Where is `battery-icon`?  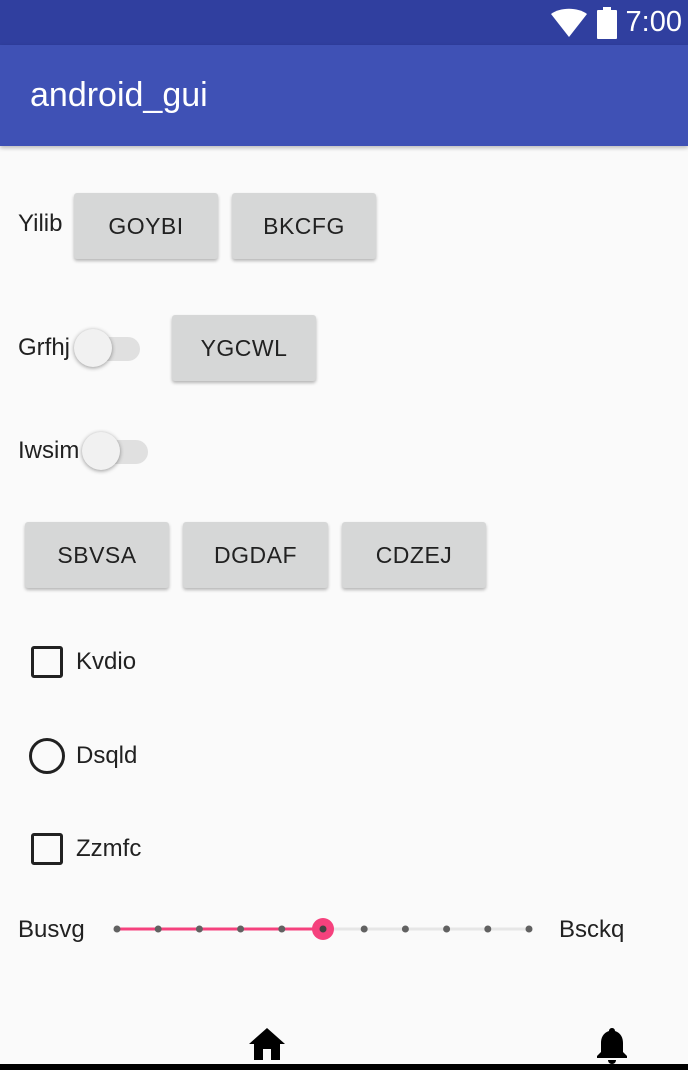
battery-icon is located at coordinates (606, 22).